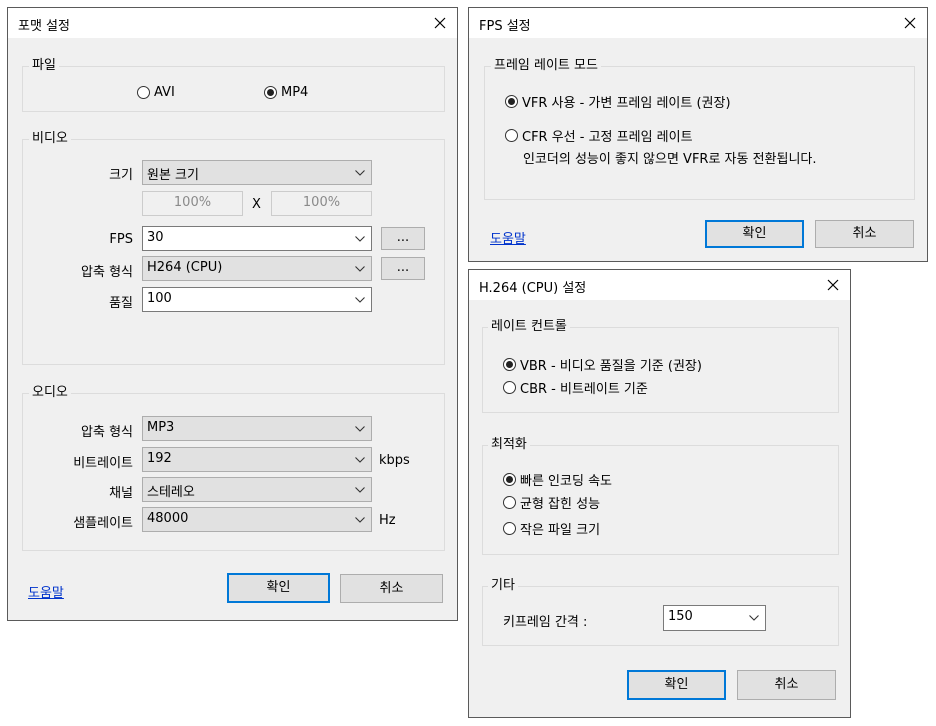 The width and height of the screenshot is (936, 726). Describe the element at coordinates (560, 530) in the screenshot. I see `small-file-radio-label: 작은 파일 크기` at that location.